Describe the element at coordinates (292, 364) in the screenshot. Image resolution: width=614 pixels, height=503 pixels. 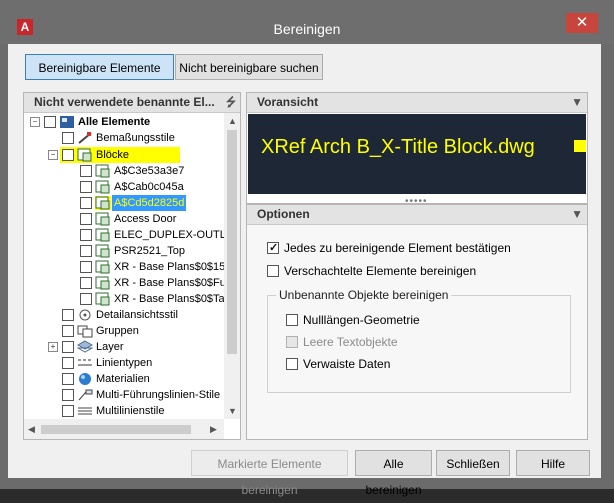
I see `orphaned-data-checkbox` at that location.